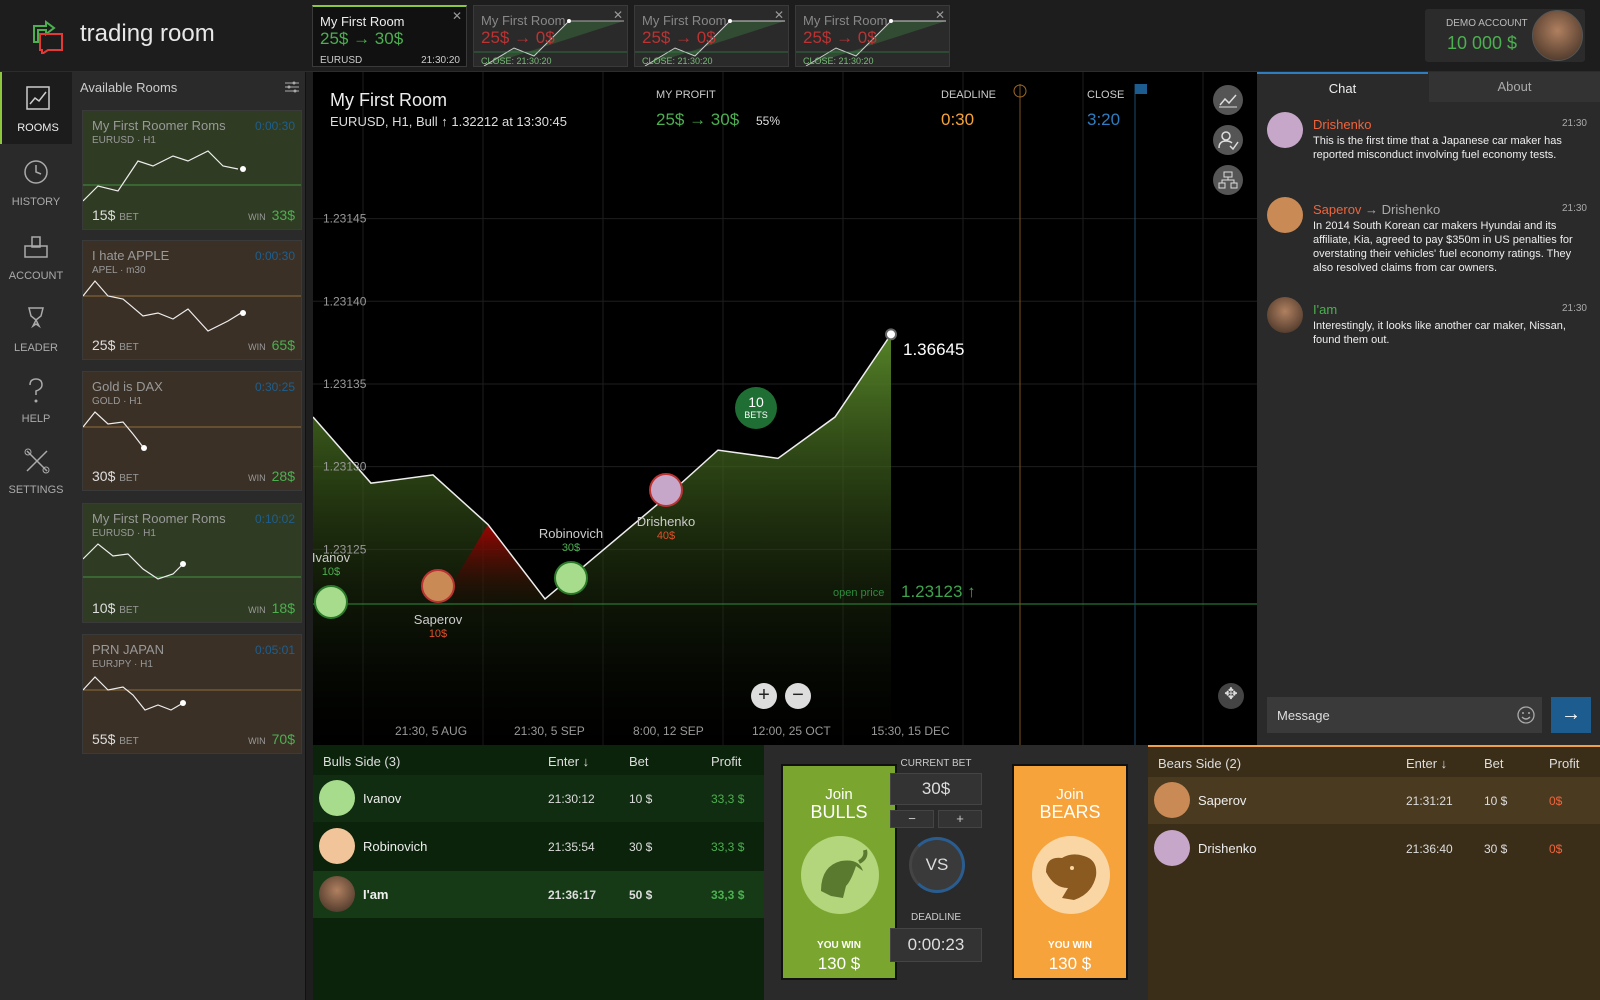 This screenshot has height=1000, width=1600. Describe the element at coordinates (1526, 715) in the screenshot. I see `emoji-icon` at that location.